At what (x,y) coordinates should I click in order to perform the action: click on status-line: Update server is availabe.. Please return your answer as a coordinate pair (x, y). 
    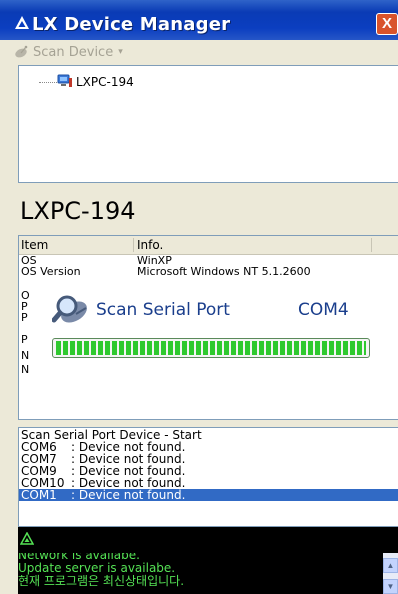
    Looking at the image, I should click on (97, 568).